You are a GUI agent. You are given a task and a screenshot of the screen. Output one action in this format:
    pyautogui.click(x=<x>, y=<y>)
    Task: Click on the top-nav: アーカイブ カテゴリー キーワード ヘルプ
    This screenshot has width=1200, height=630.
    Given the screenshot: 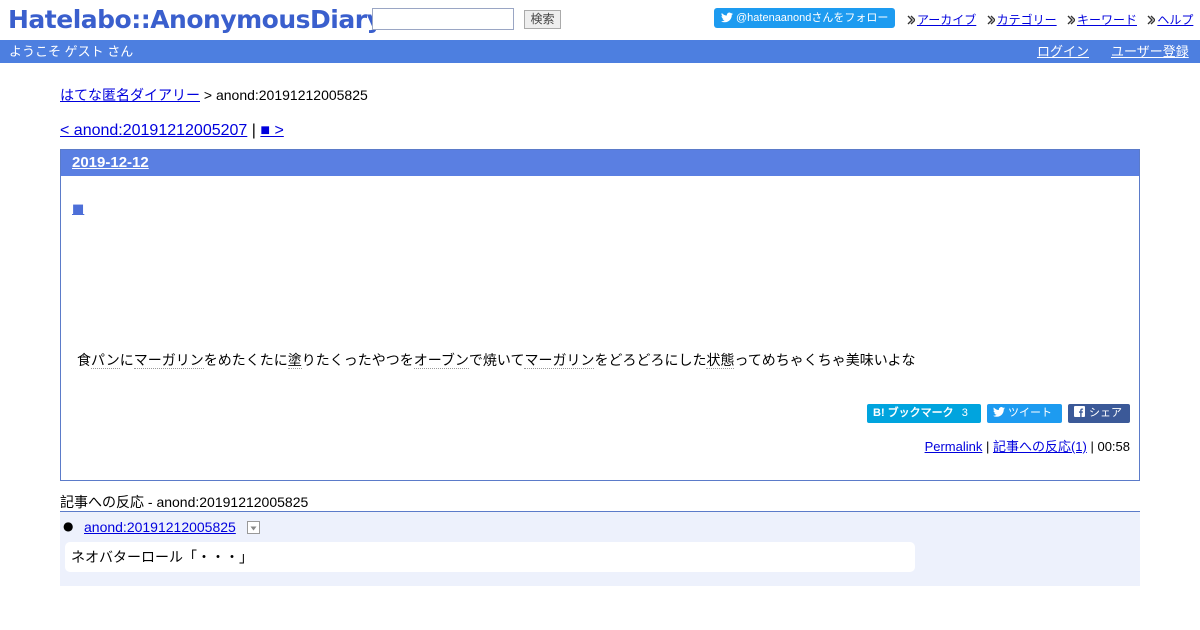 What is the action you would take?
    pyautogui.click(x=1046, y=19)
    